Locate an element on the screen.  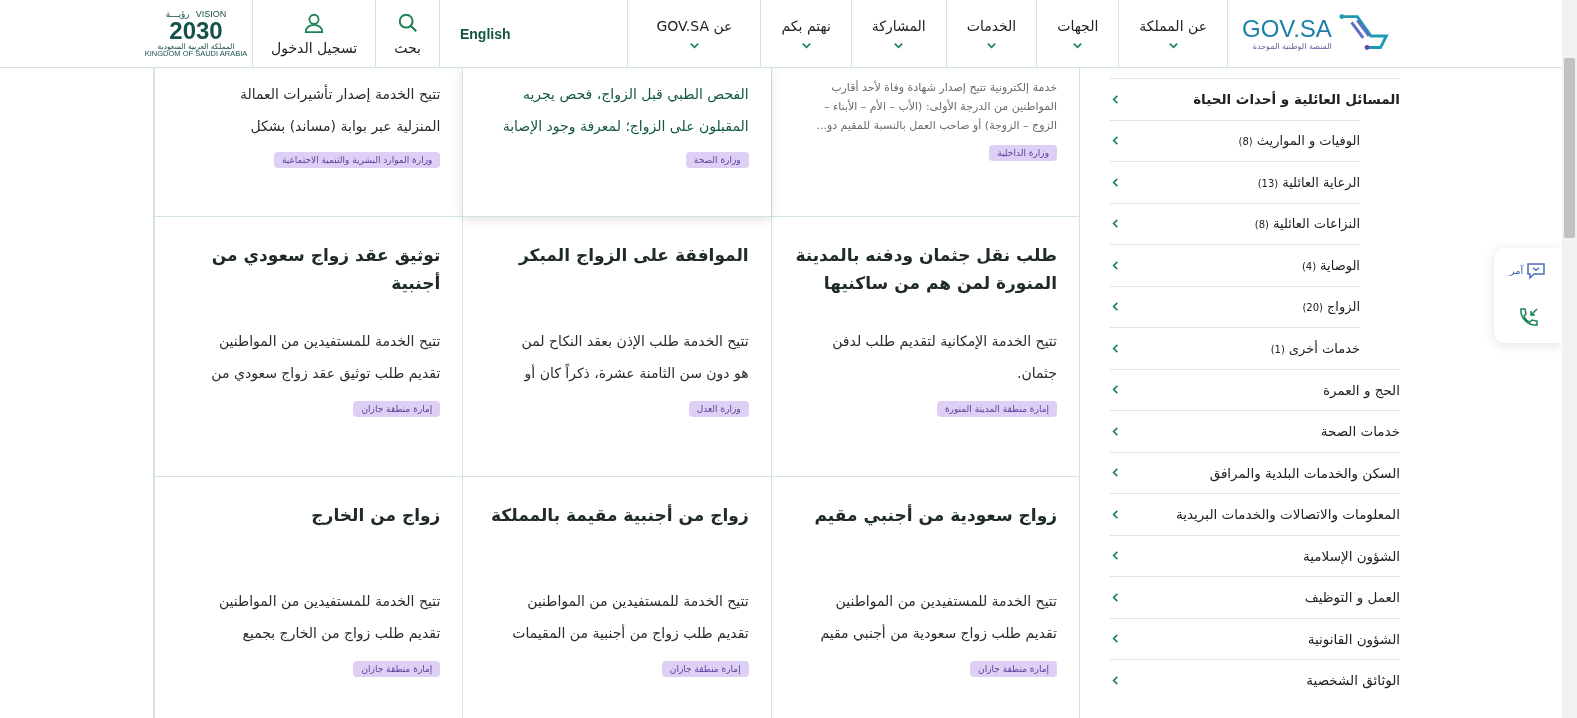
assistant-button: آمر is located at coordinates (1528, 270).